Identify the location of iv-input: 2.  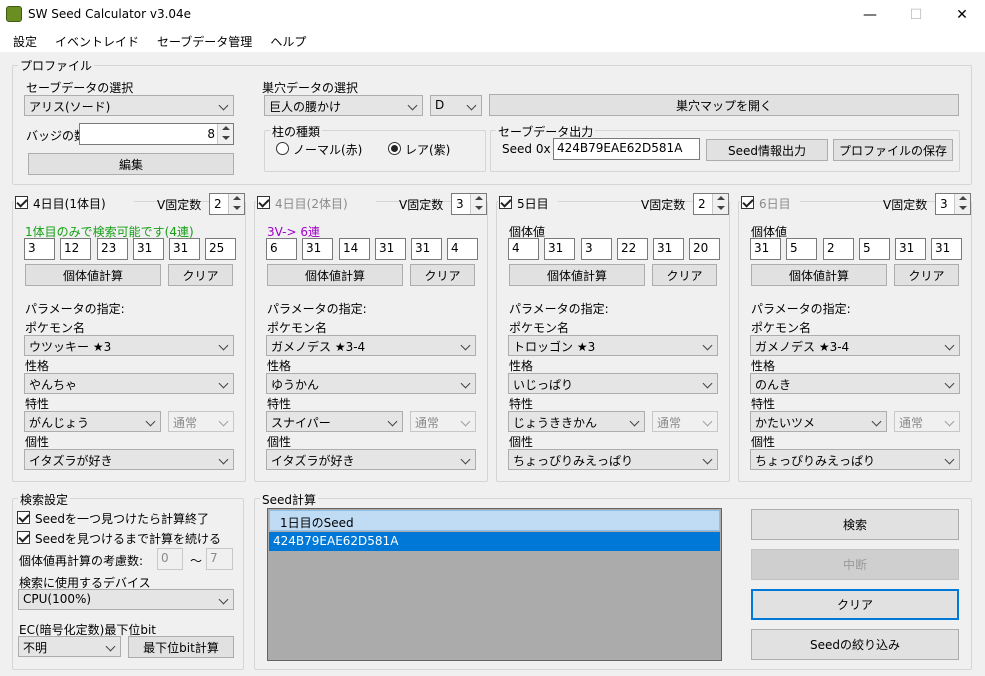
(838, 249).